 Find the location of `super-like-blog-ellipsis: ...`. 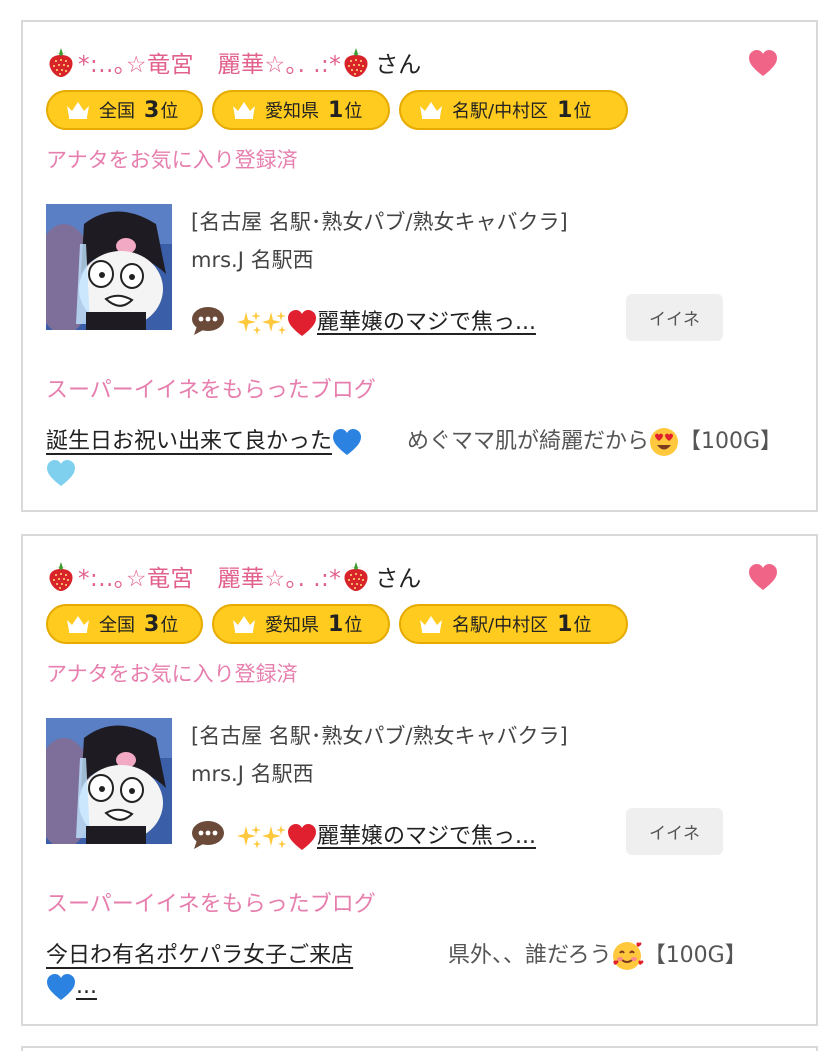

super-like-blog-ellipsis: ... is located at coordinates (86, 986).